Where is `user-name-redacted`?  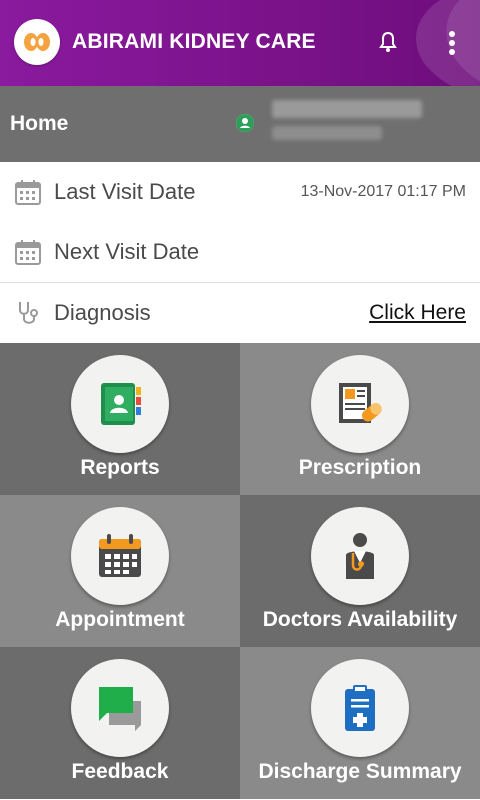
user-name-redacted is located at coordinates (347, 109).